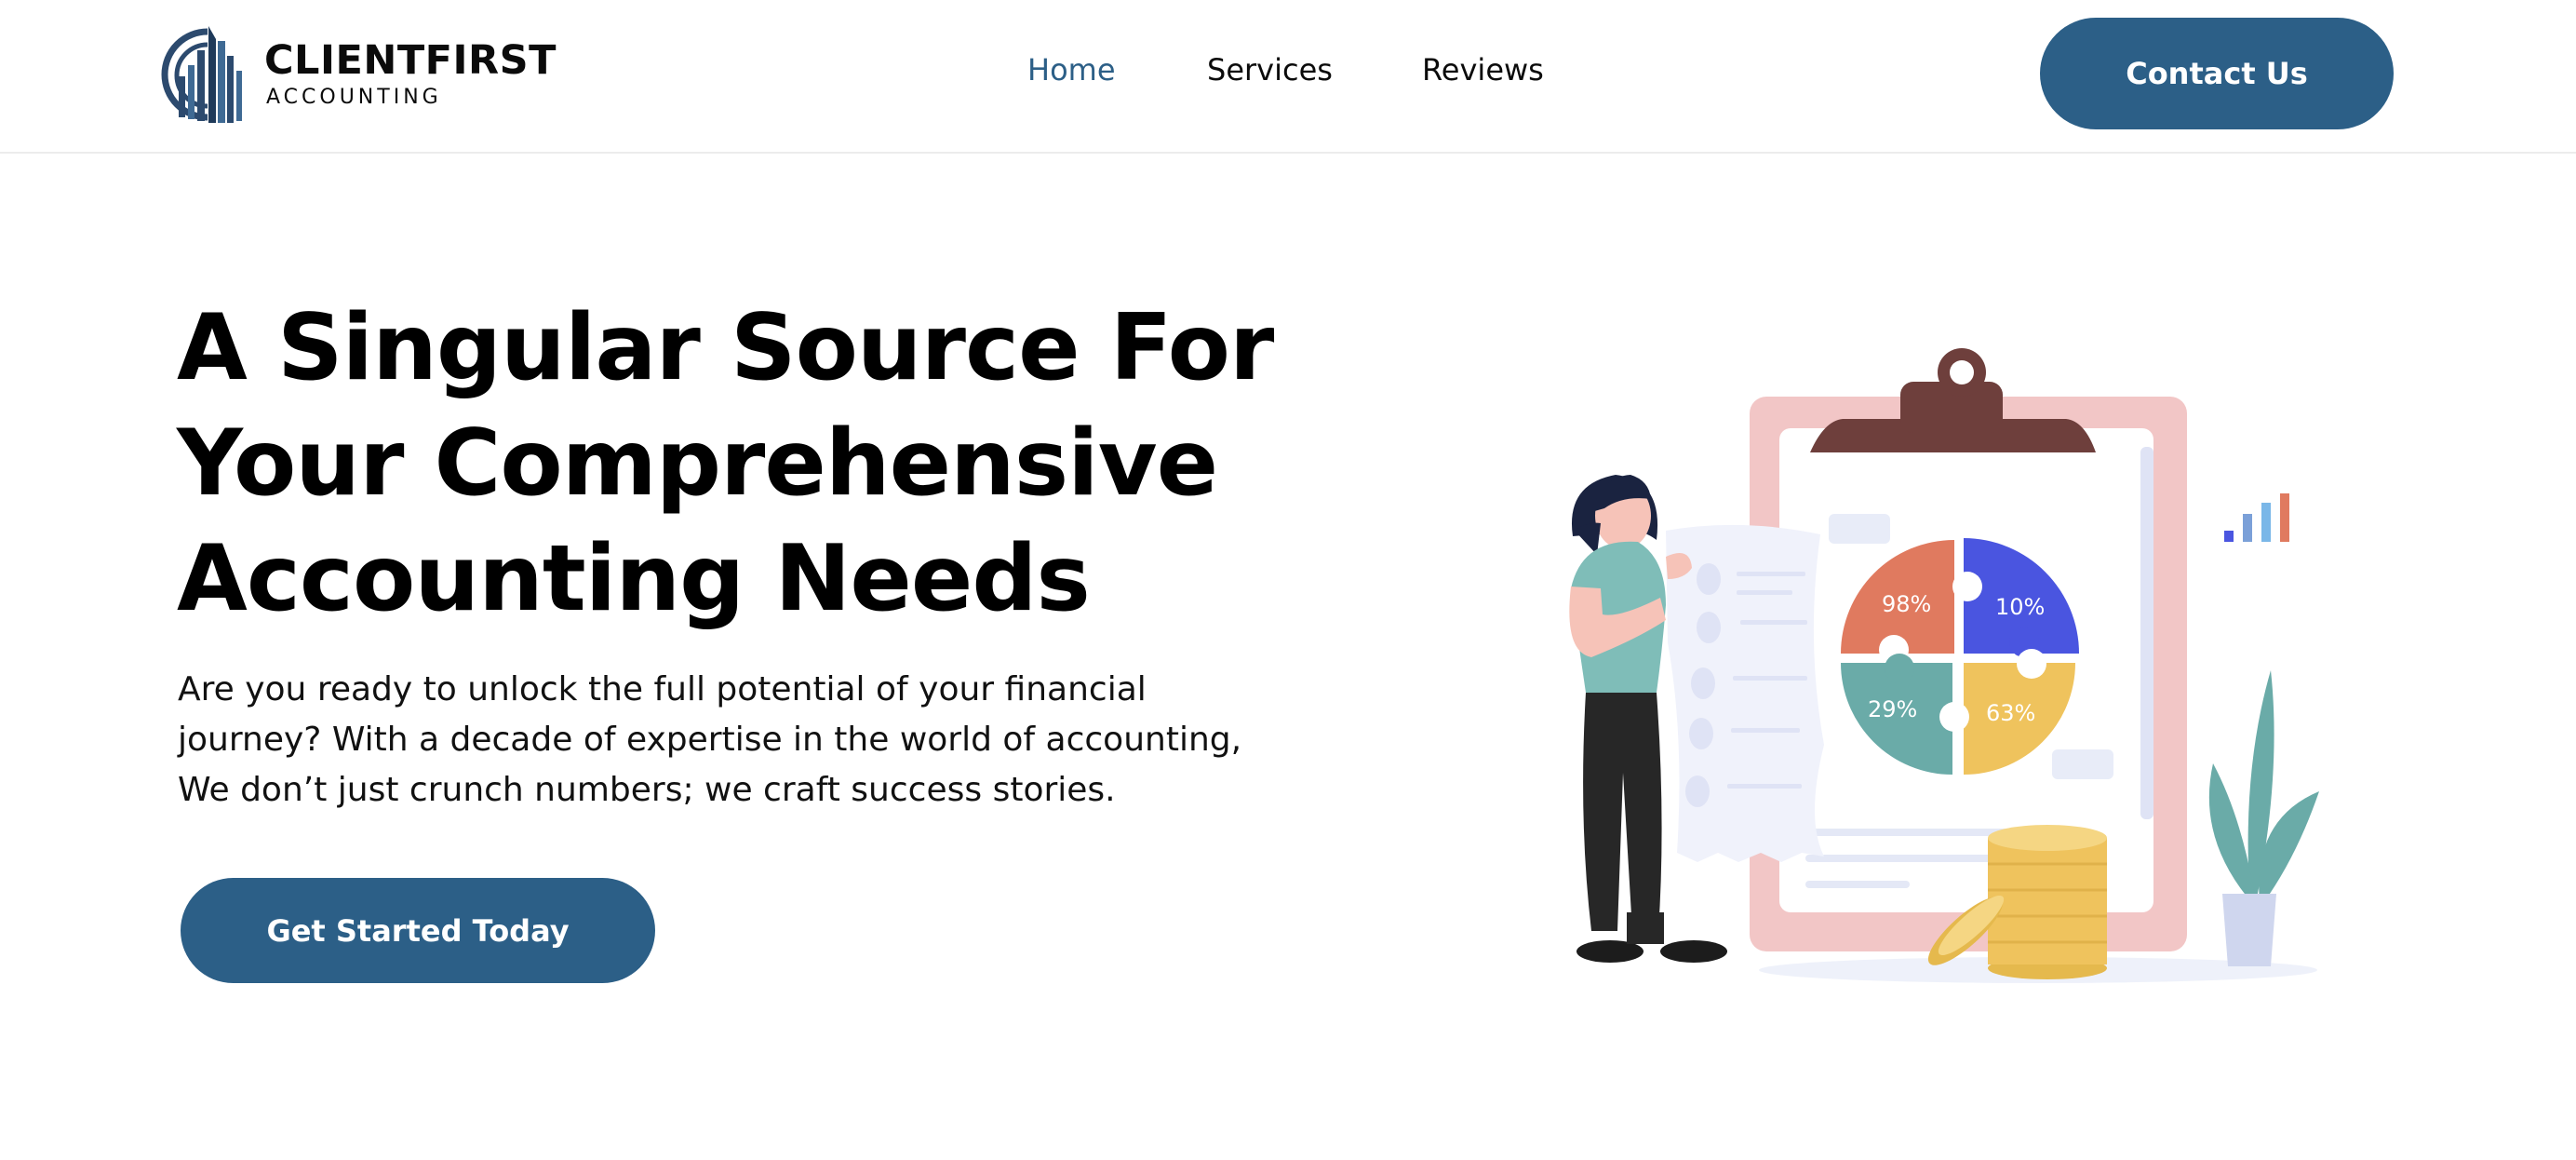  What do you see at coordinates (725, 348) in the screenshot?
I see `hero-title-line: A Singular Source For` at bounding box center [725, 348].